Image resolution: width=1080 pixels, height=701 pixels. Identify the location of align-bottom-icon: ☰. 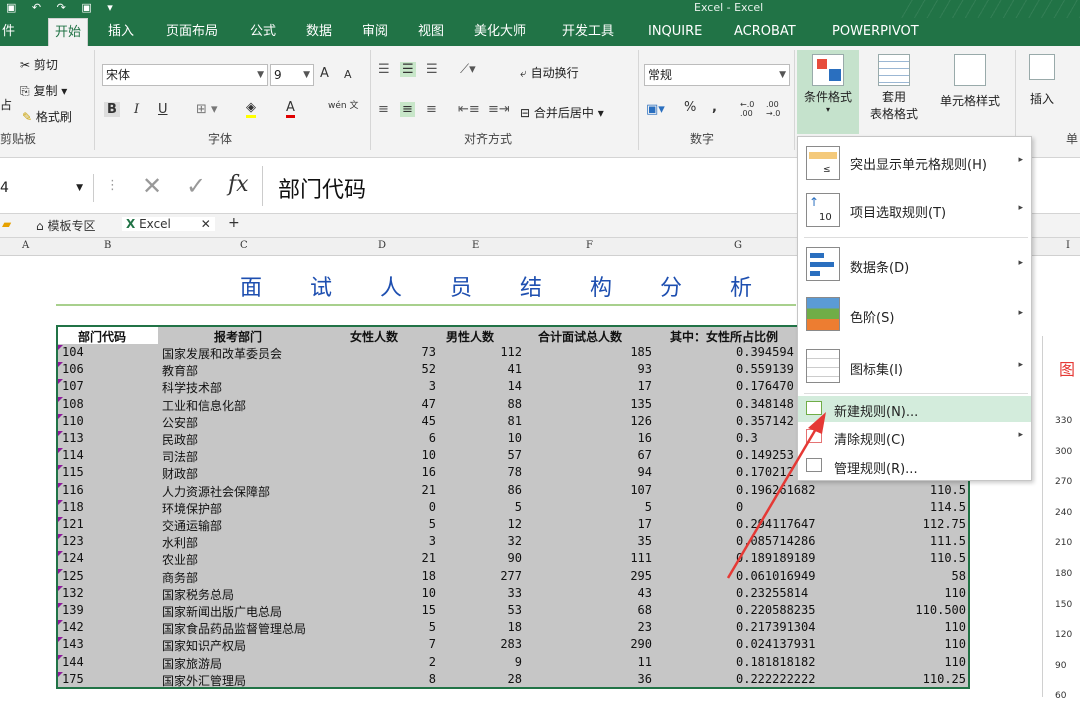
(432, 69).